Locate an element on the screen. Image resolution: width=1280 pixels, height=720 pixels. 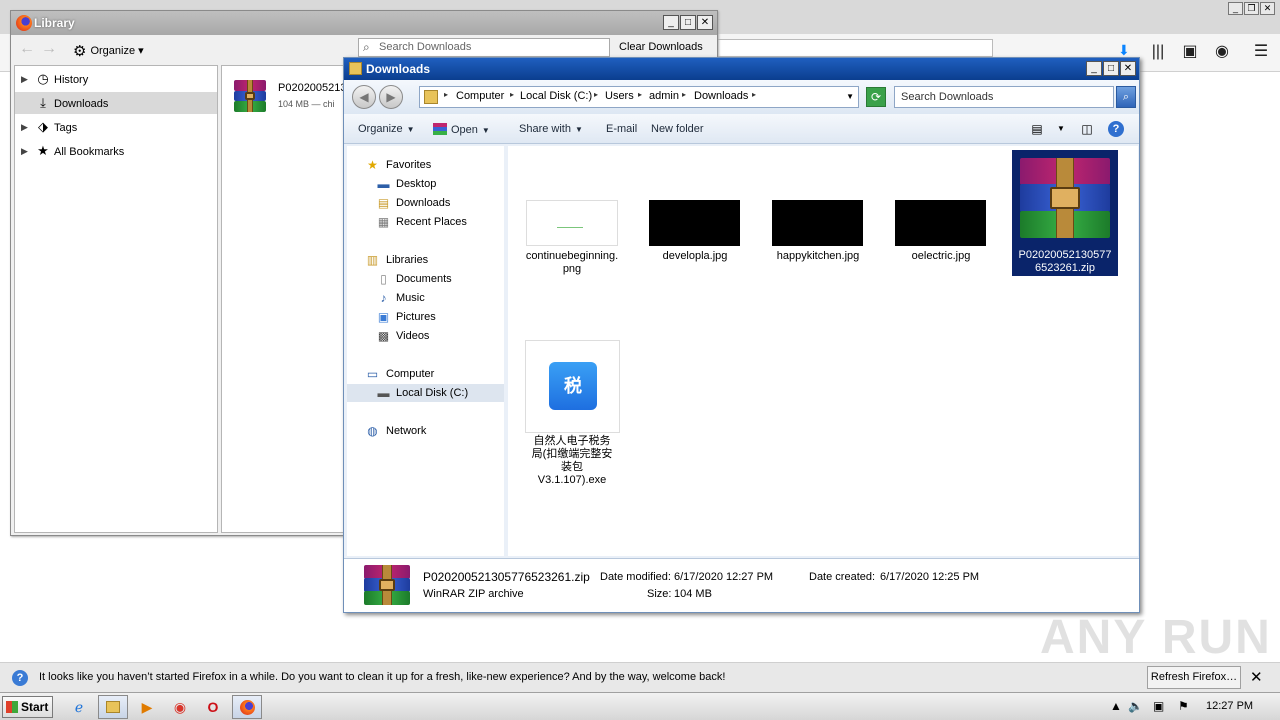
nav-computer: ▭ Computer is located at coordinates (425, 374).